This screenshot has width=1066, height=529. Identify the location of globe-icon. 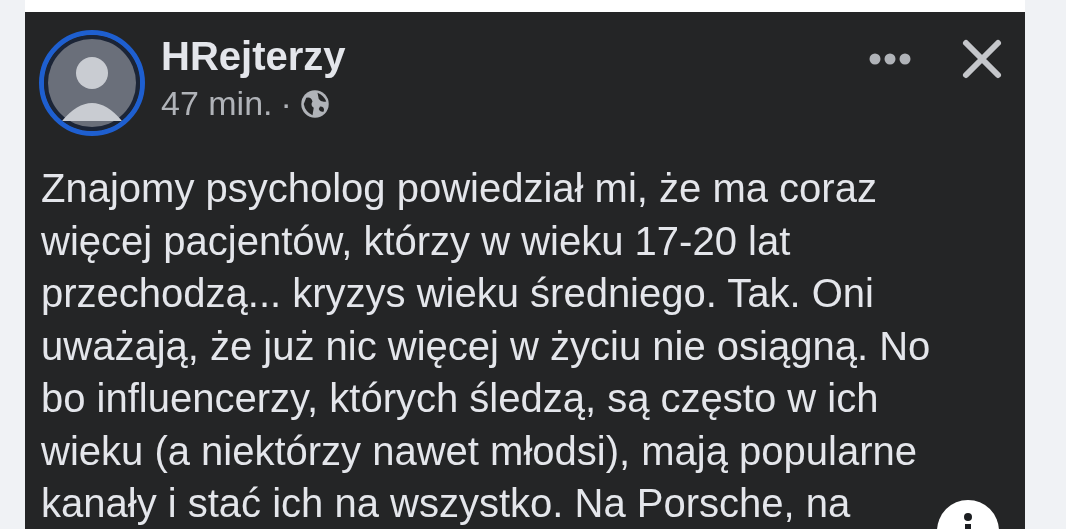
(314, 103).